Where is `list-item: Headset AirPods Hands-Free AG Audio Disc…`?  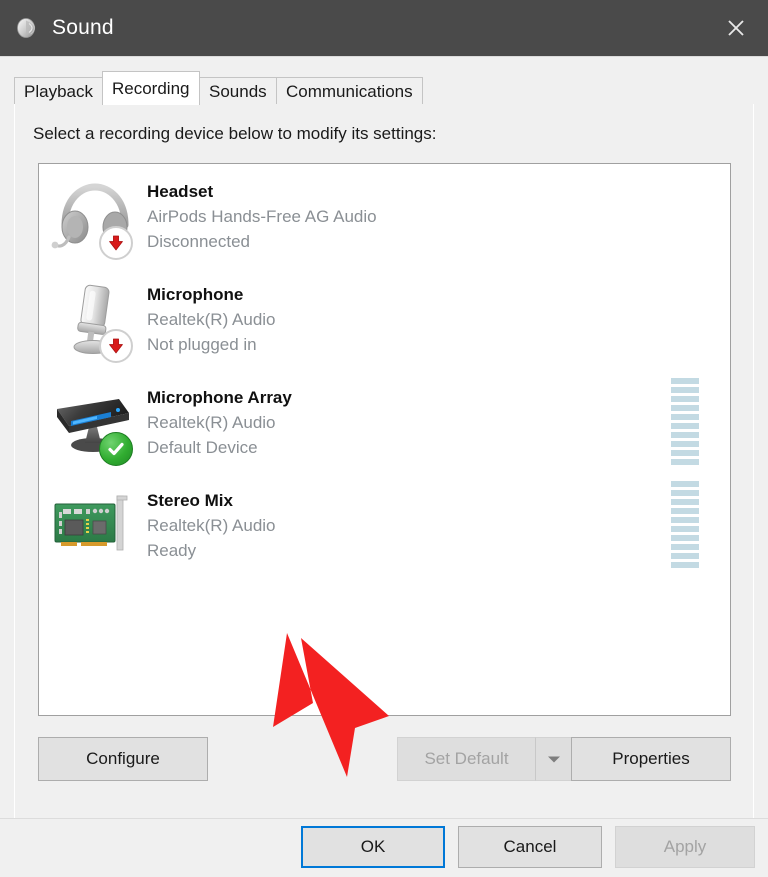 list-item: Headset AirPods Hands-Free AG Audio Disc… is located at coordinates (384, 215).